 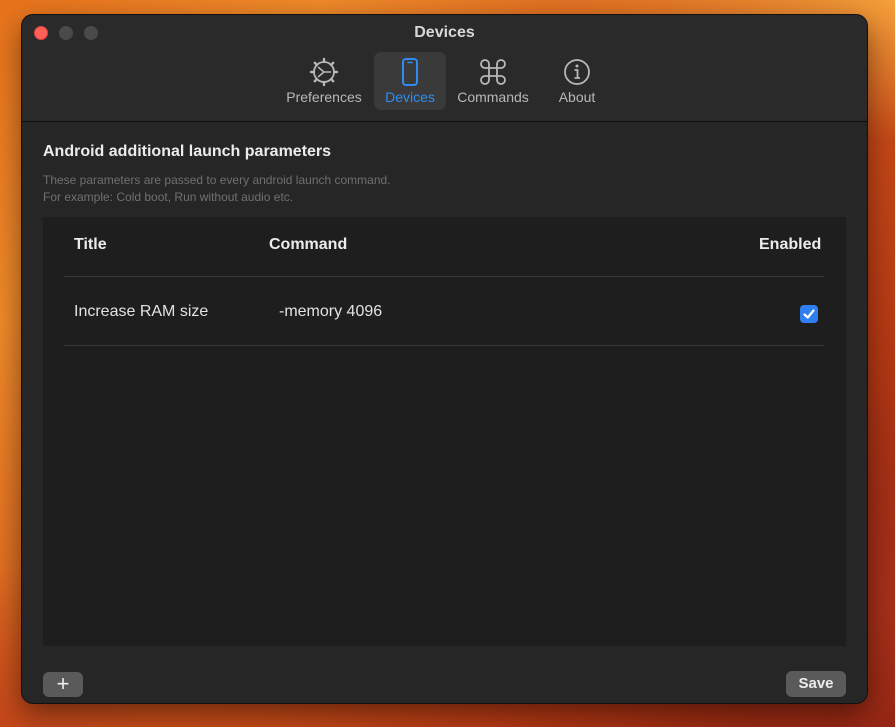 What do you see at coordinates (187, 151) in the screenshot?
I see `section-title: Android additional launch parameters` at bounding box center [187, 151].